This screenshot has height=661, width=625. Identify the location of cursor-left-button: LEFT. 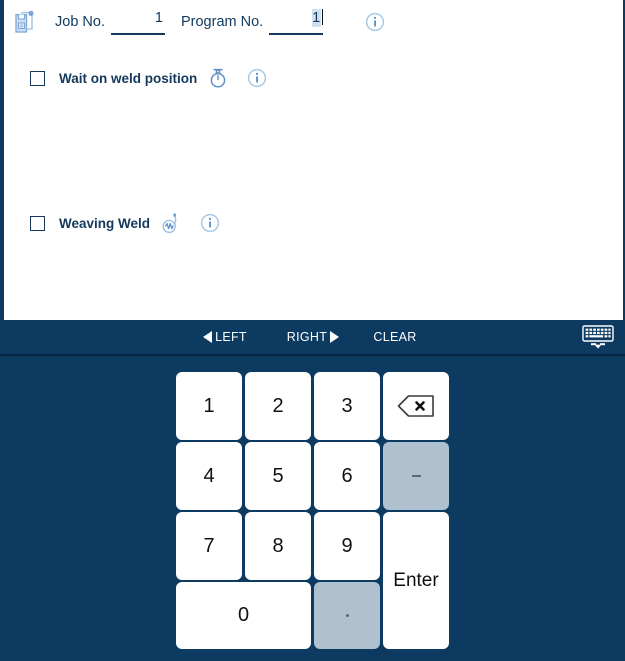
(225, 337).